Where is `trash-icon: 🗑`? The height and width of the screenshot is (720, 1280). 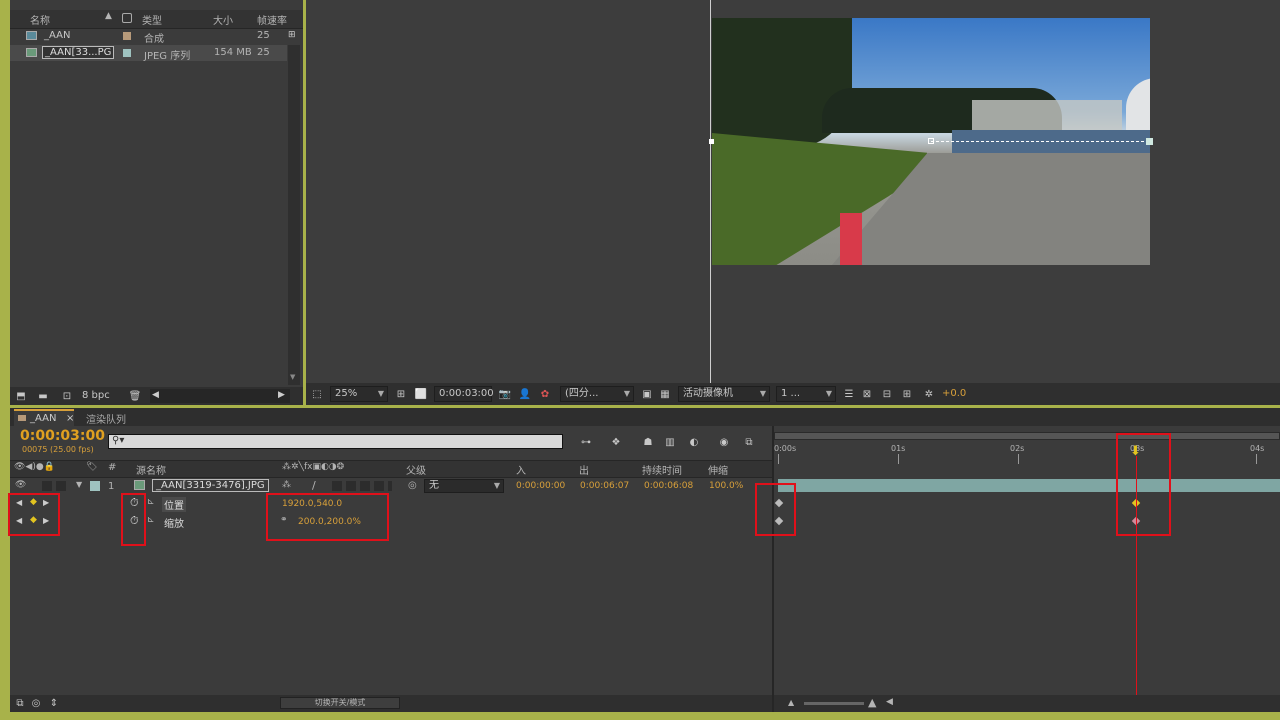 trash-icon: 🗑 is located at coordinates (135, 396).